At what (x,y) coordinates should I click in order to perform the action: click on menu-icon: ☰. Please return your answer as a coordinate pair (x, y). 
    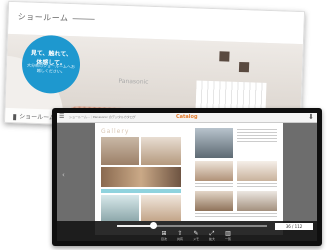
    Looking at the image, I should click on (61, 117).